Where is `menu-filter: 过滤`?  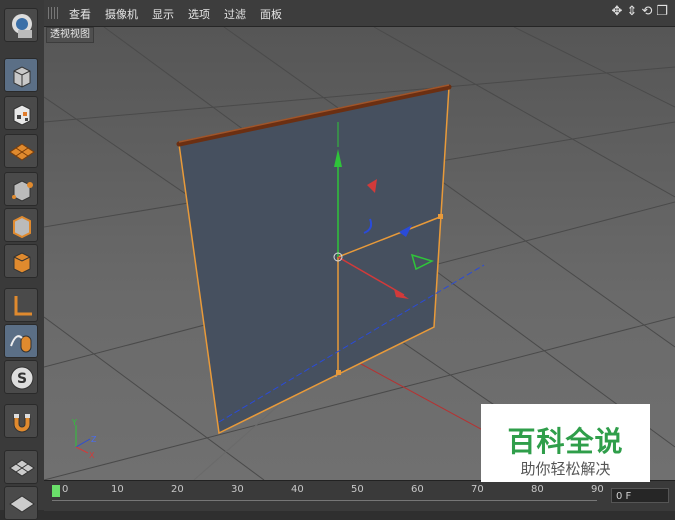 menu-filter: 过滤 is located at coordinates (235, 14).